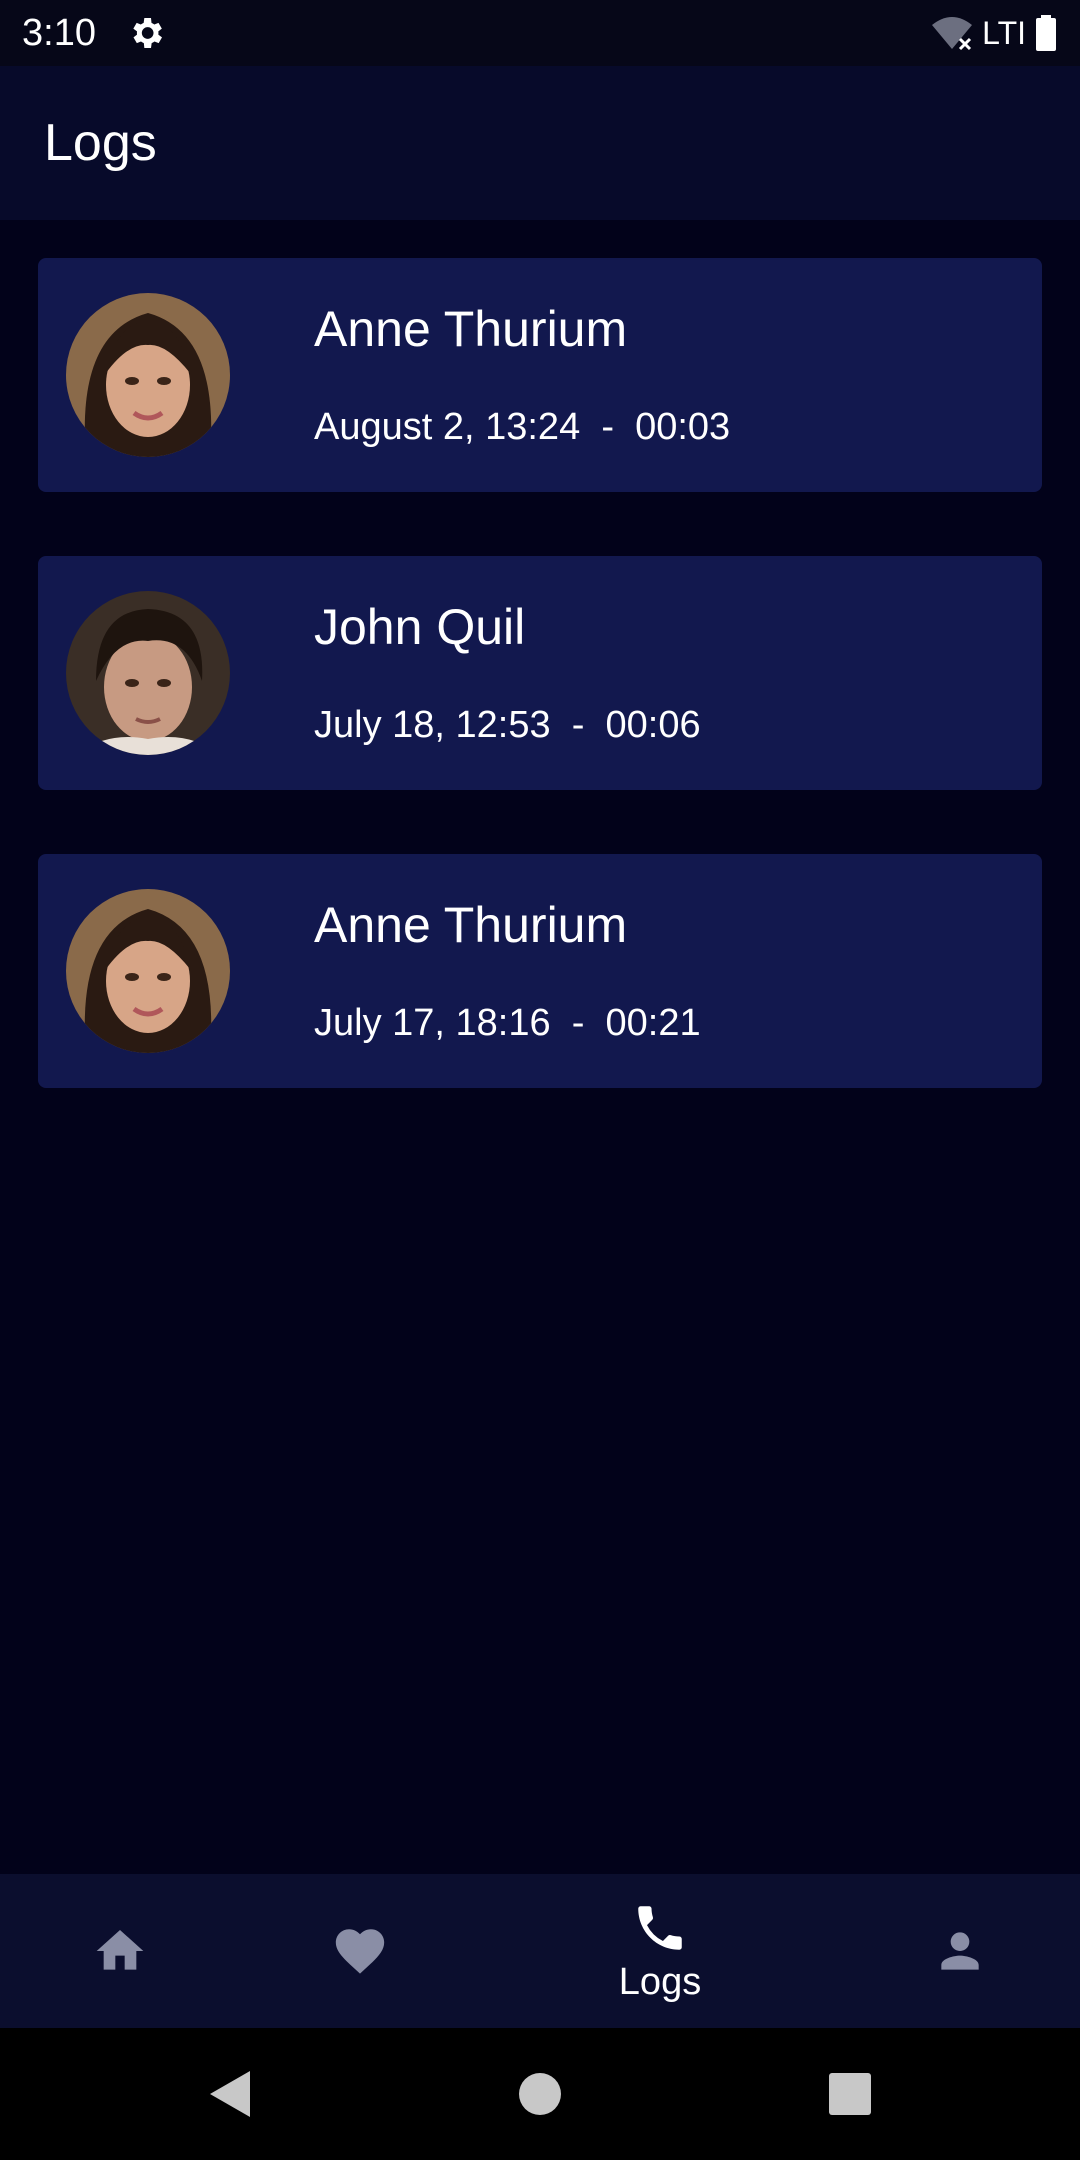 This screenshot has height=2160, width=1080. I want to click on settings-gear-icon, so click(147, 33).